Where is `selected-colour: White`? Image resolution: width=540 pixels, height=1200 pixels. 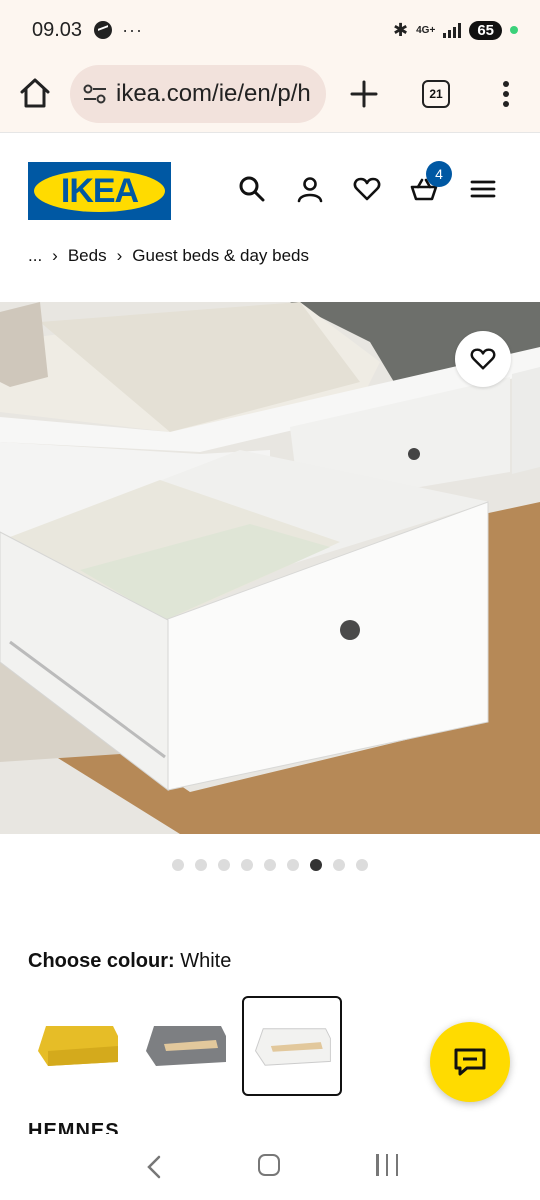
selected-colour: White is located at coordinates (206, 961).